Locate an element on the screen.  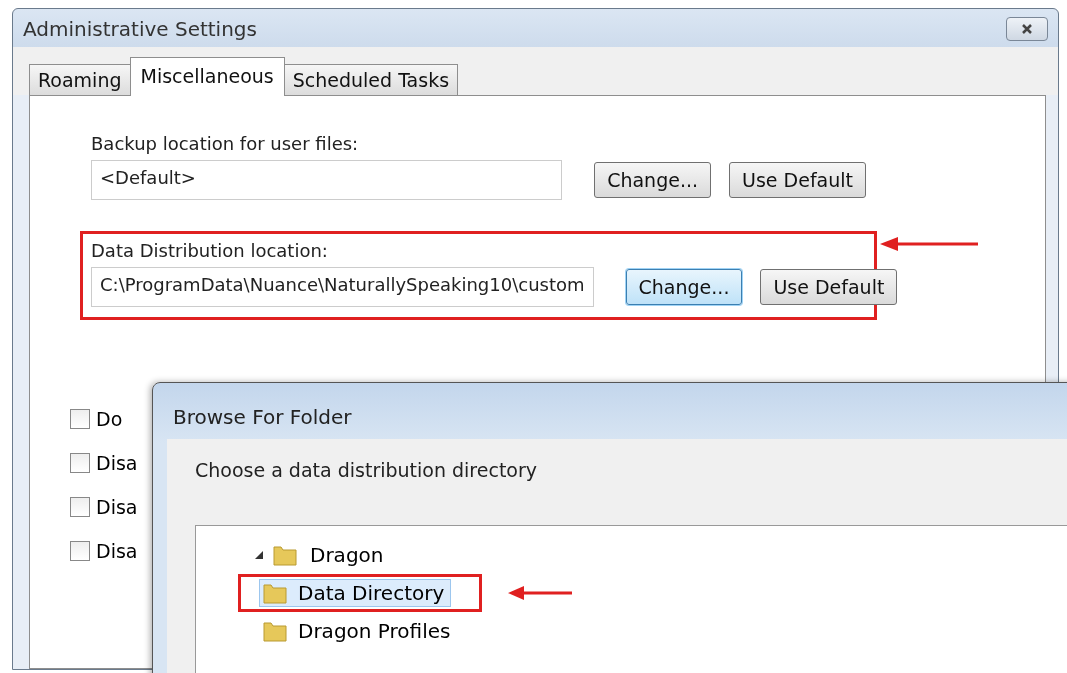
close-button is located at coordinates (1027, 29).